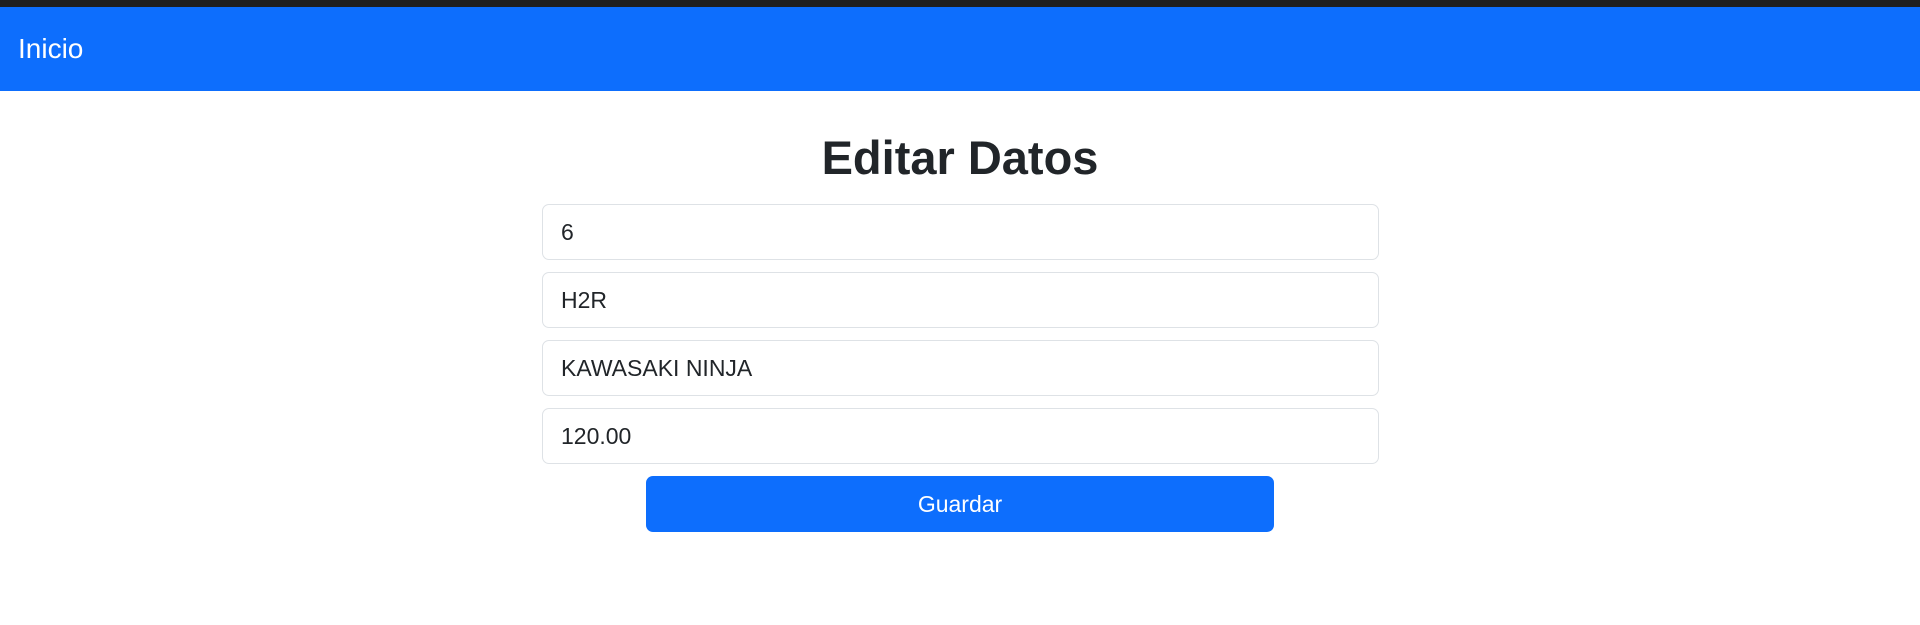 This screenshot has width=1920, height=625. I want to click on home-link: Inicio, so click(50, 49).